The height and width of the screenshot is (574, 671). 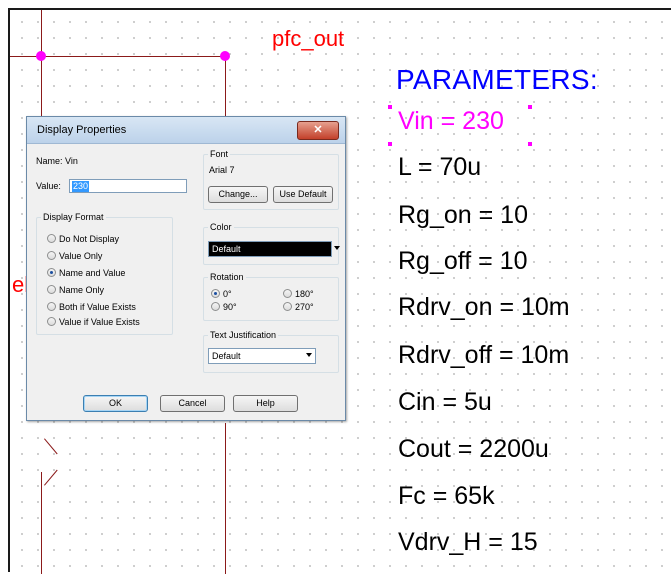 I want to click on text-justification-value: Default, so click(x=226, y=356).